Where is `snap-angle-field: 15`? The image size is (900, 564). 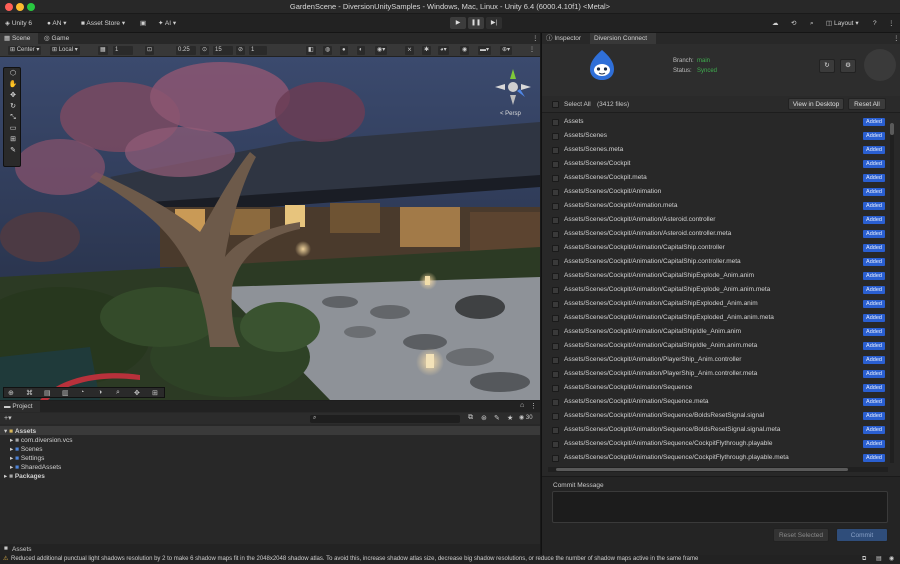
snap-angle-field: 15 is located at coordinates (223, 50).